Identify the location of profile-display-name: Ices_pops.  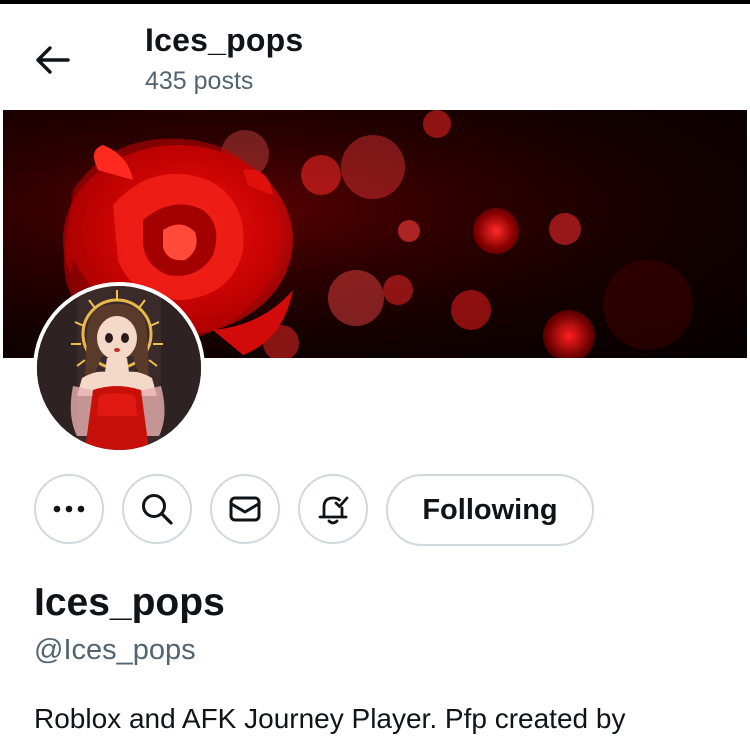
(129, 602).